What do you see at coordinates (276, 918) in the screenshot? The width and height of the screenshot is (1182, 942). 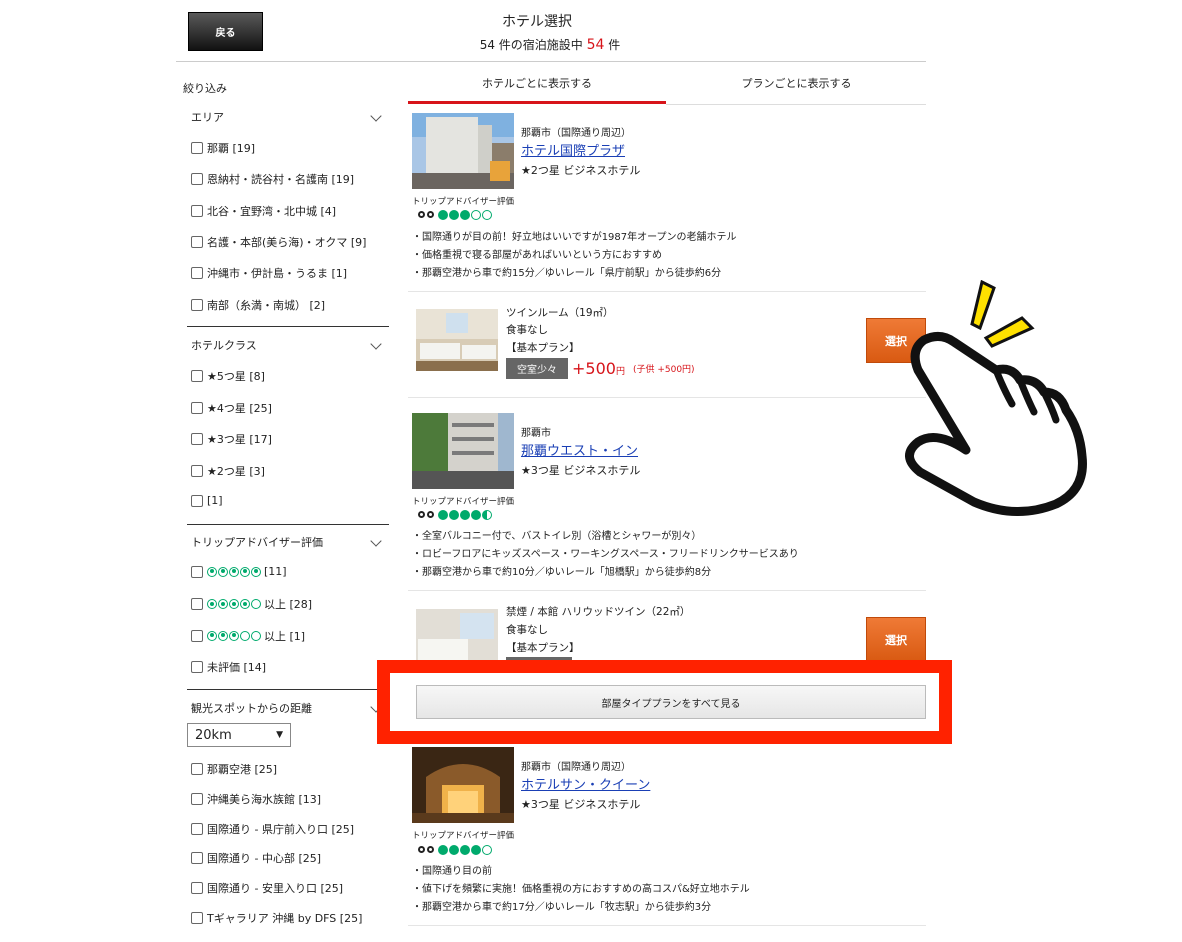 I see `filter-option: Tギャラリア 沖縄 by DFS [25]` at bounding box center [276, 918].